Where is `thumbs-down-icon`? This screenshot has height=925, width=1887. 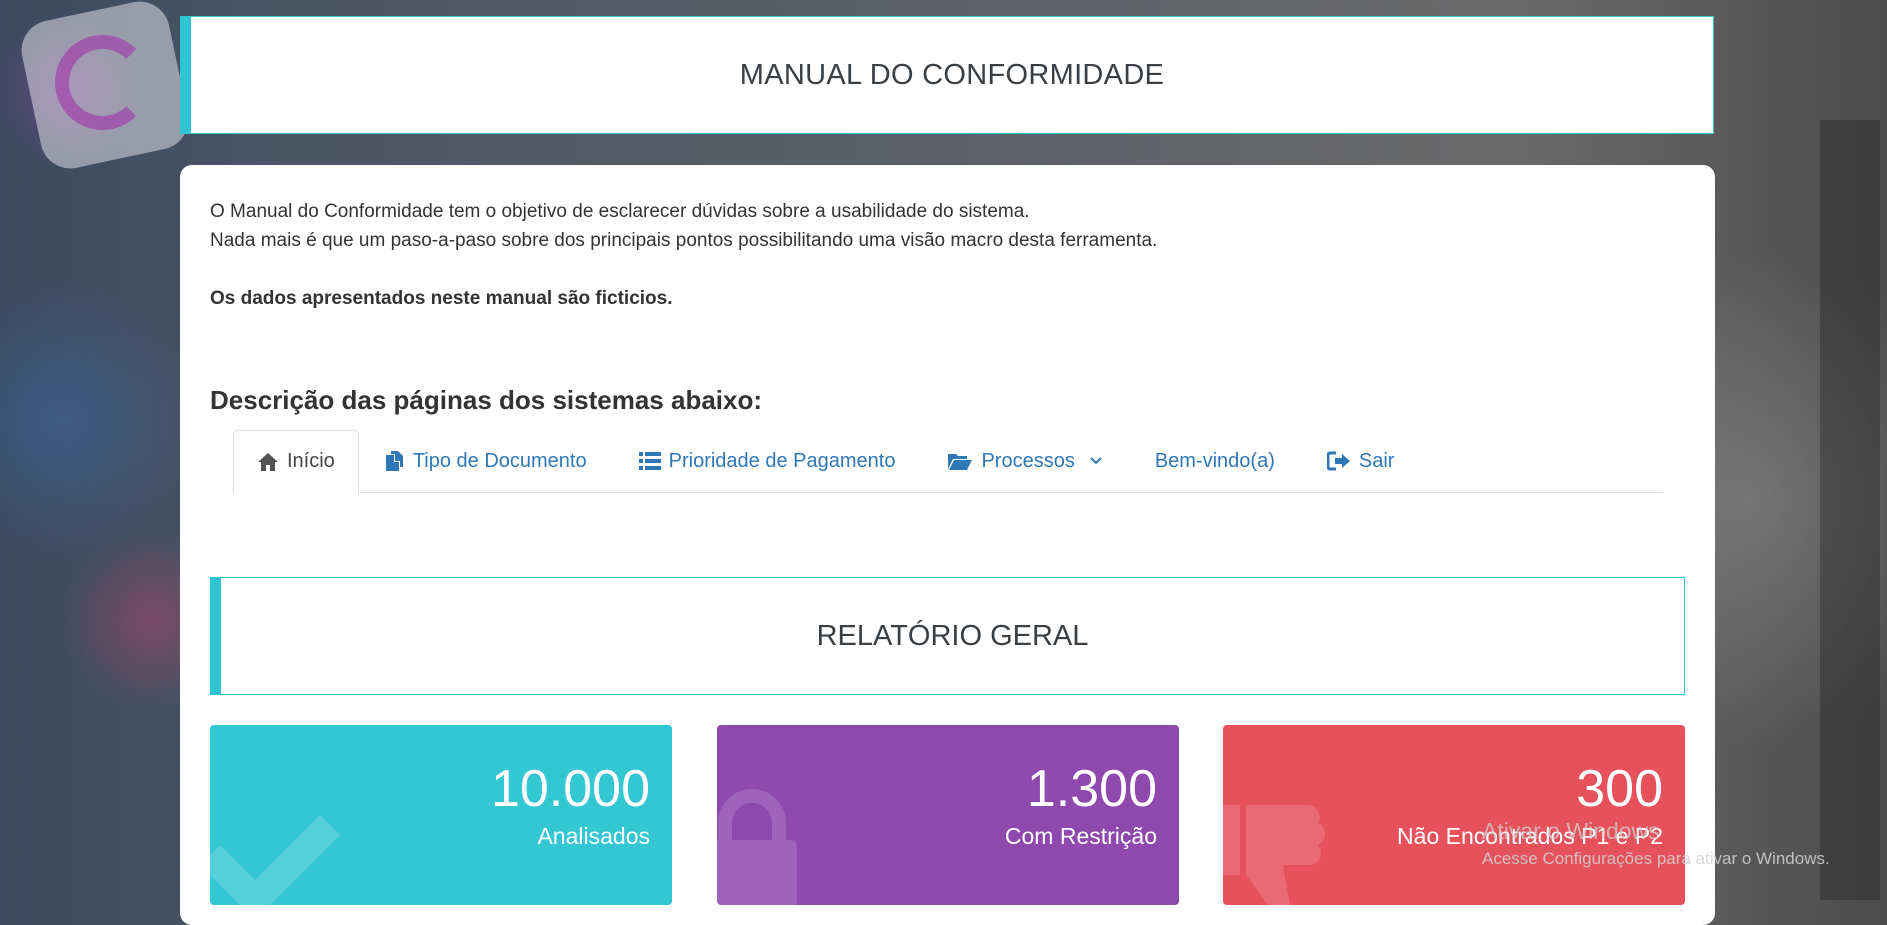 thumbs-down-icon is located at coordinates (1274, 855).